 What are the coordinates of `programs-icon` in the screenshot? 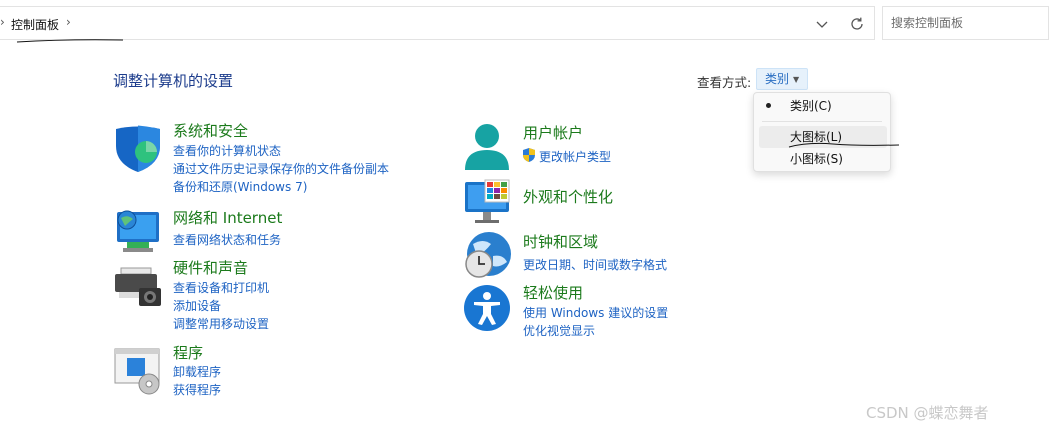 It's located at (138, 371).